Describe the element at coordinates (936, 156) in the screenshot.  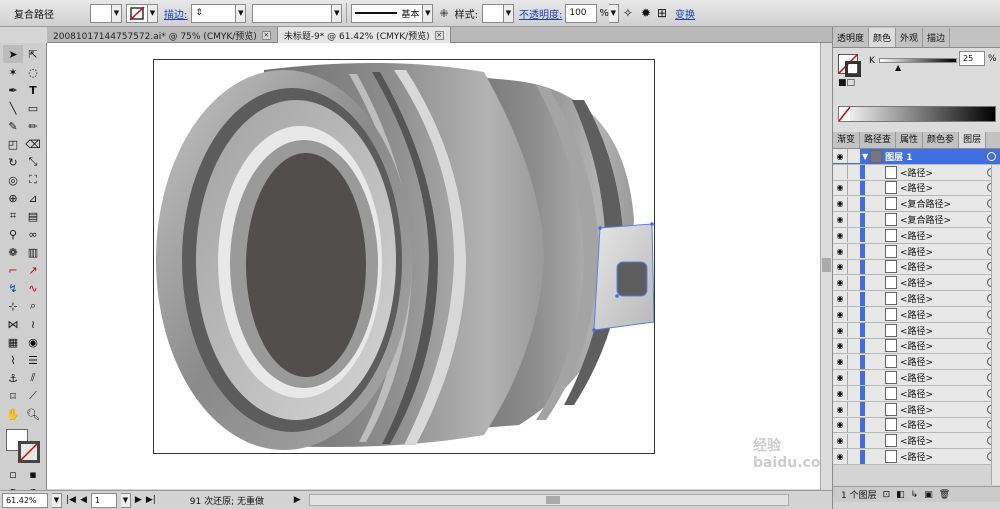
I see `layer-name: 图层 1` at that location.